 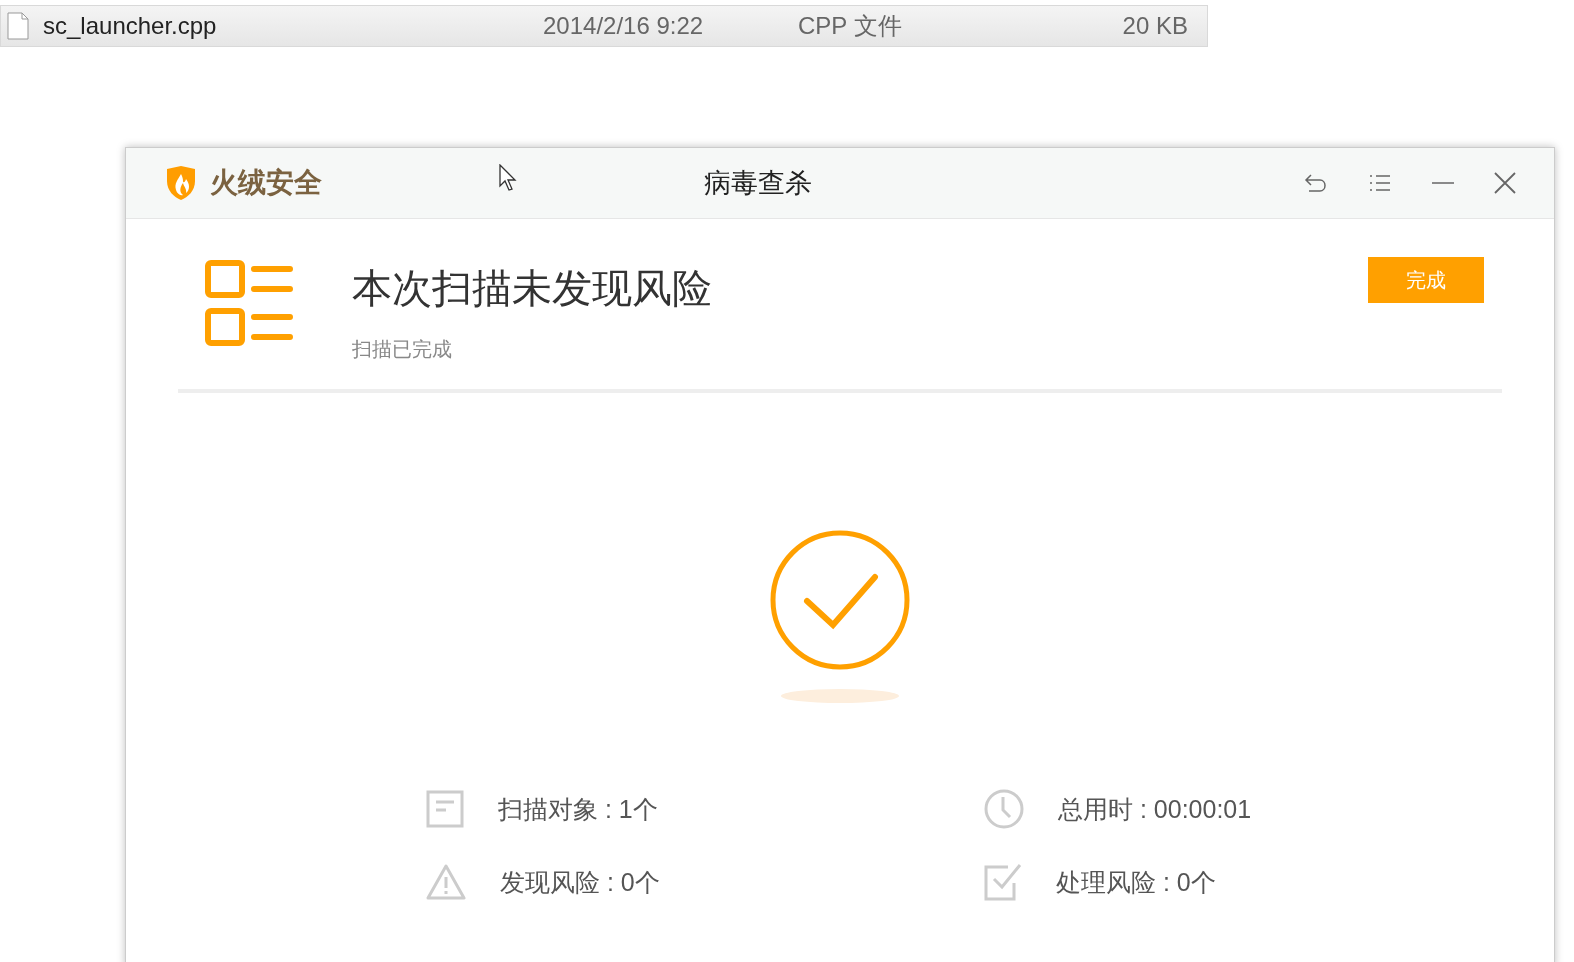 What do you see at coordinates (624, 26) in the screenshot?
I see `file-date: 2014/2/16 9:22` at bounding box center [624, 26].